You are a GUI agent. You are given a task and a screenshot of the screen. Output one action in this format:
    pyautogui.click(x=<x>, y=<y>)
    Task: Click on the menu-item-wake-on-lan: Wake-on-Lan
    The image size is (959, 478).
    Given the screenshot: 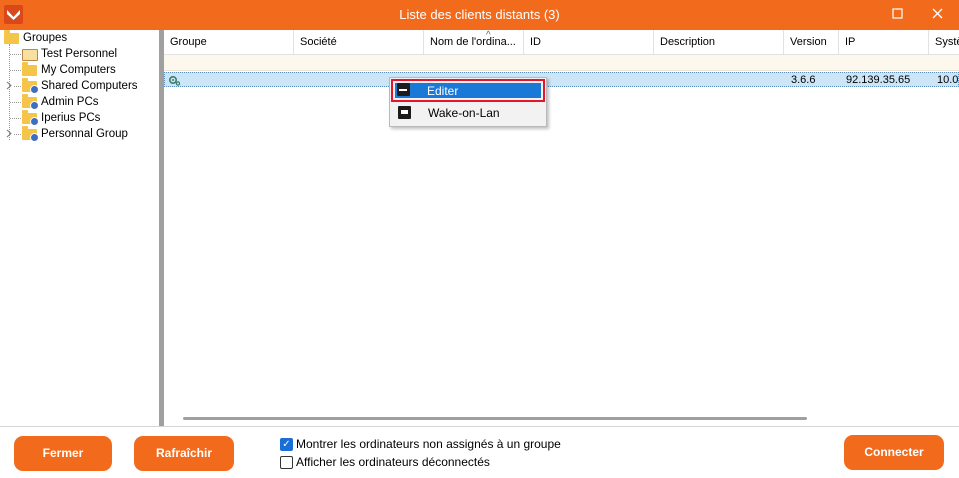 What is the action you would take?
    pyautogui.click(x=468, y=113)
    